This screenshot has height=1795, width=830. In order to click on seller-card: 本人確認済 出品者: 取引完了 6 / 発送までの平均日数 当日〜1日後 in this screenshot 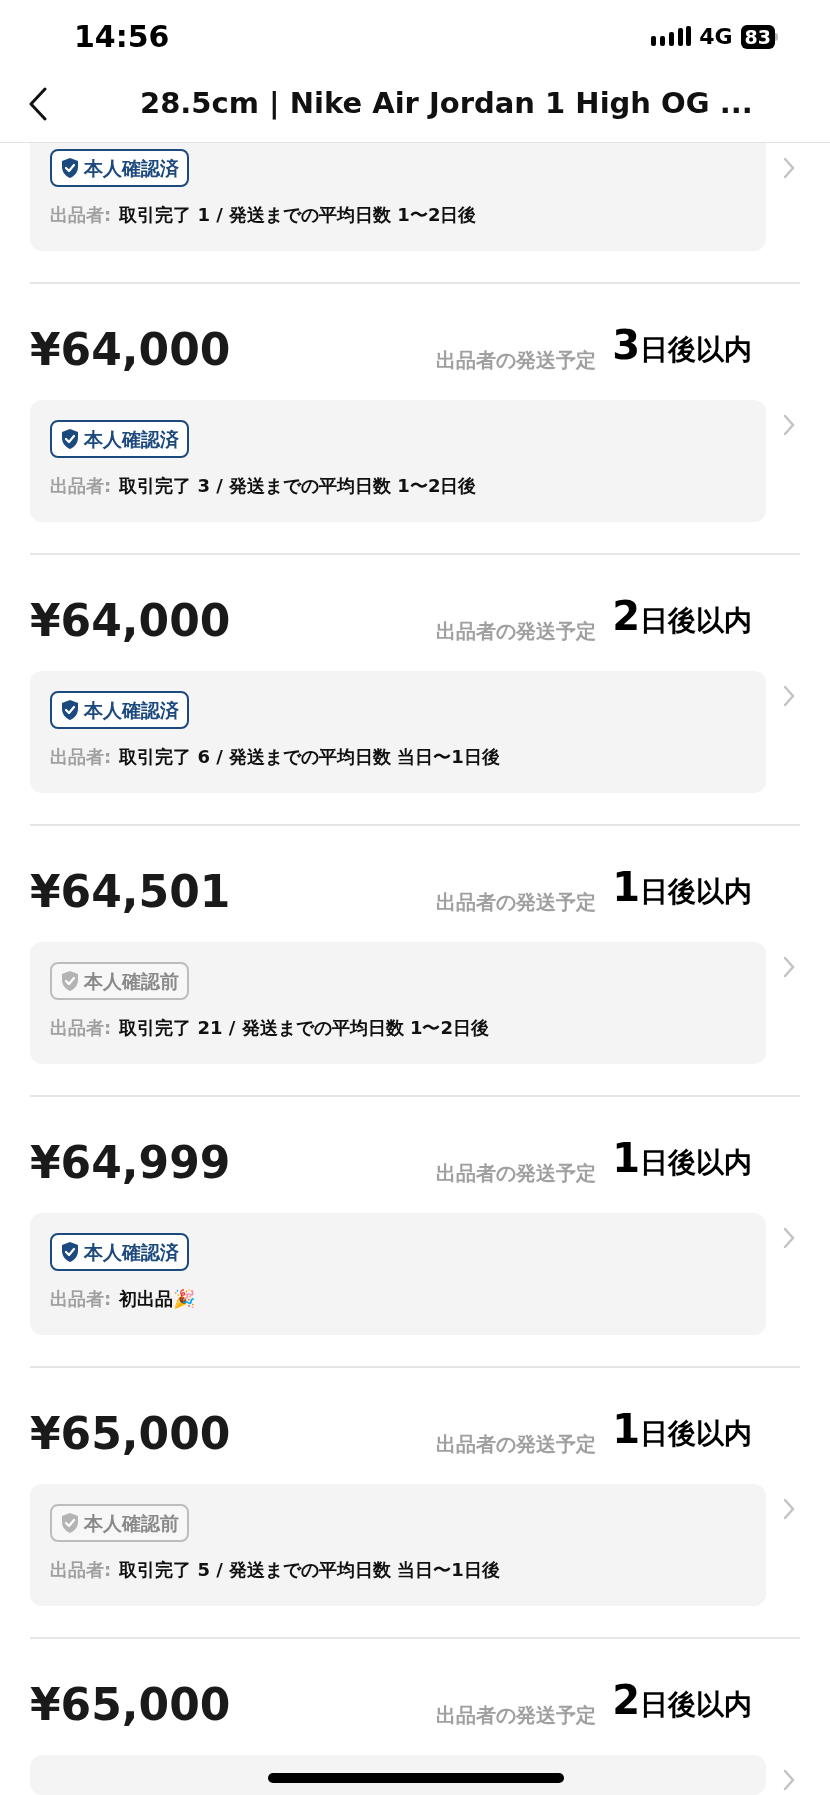, I will do `click(398, 732)`.